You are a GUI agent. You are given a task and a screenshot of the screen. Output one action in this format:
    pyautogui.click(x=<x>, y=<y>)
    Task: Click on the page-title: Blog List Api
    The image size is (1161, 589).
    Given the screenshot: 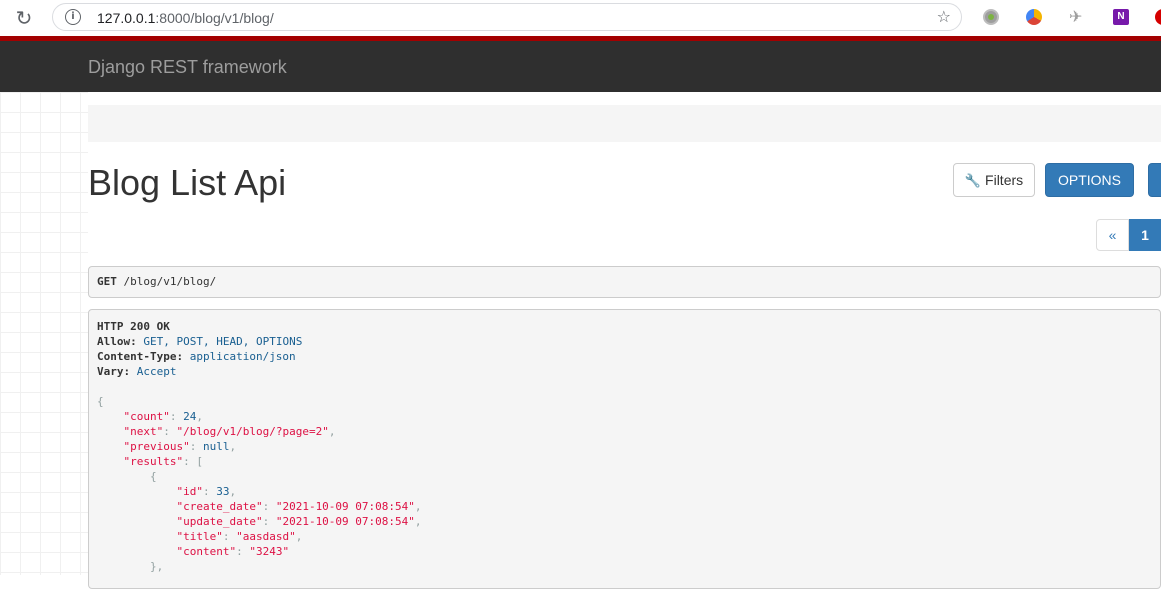 What is the action you would take?
    pyautogui.click(x=187, y=182)
    